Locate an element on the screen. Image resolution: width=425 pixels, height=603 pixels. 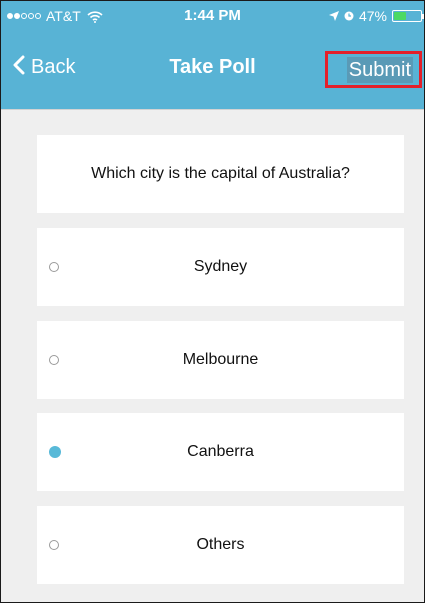
bottom-edge is located at coordinates (212, 600).